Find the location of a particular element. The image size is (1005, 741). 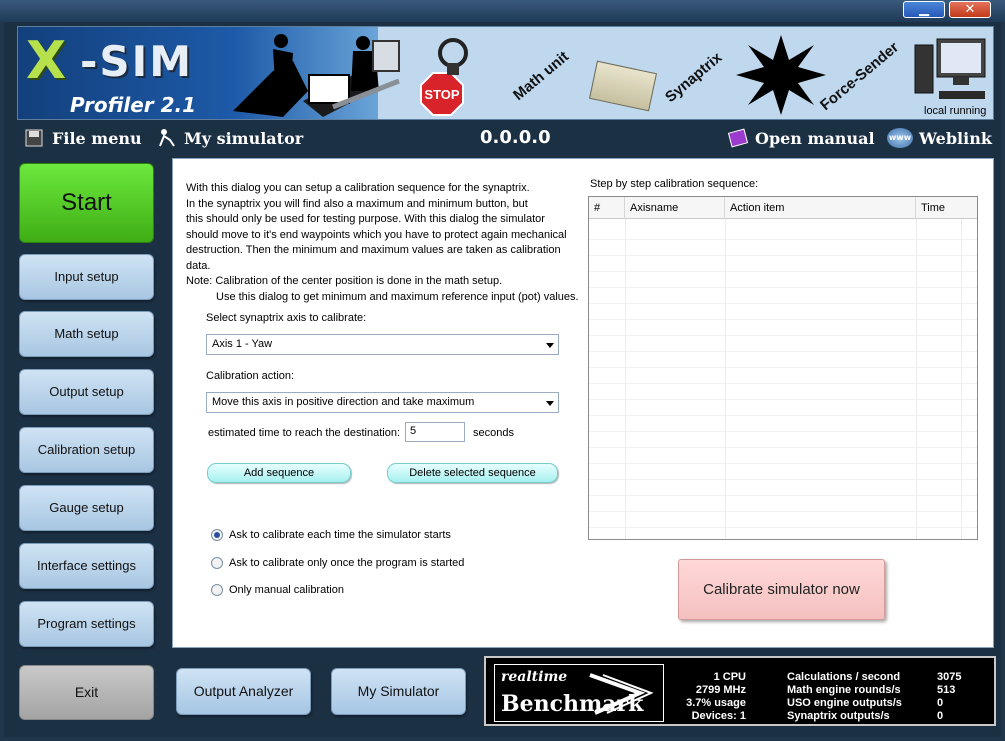

benchmark-arrow-icon is located at coordinates (621, 694).